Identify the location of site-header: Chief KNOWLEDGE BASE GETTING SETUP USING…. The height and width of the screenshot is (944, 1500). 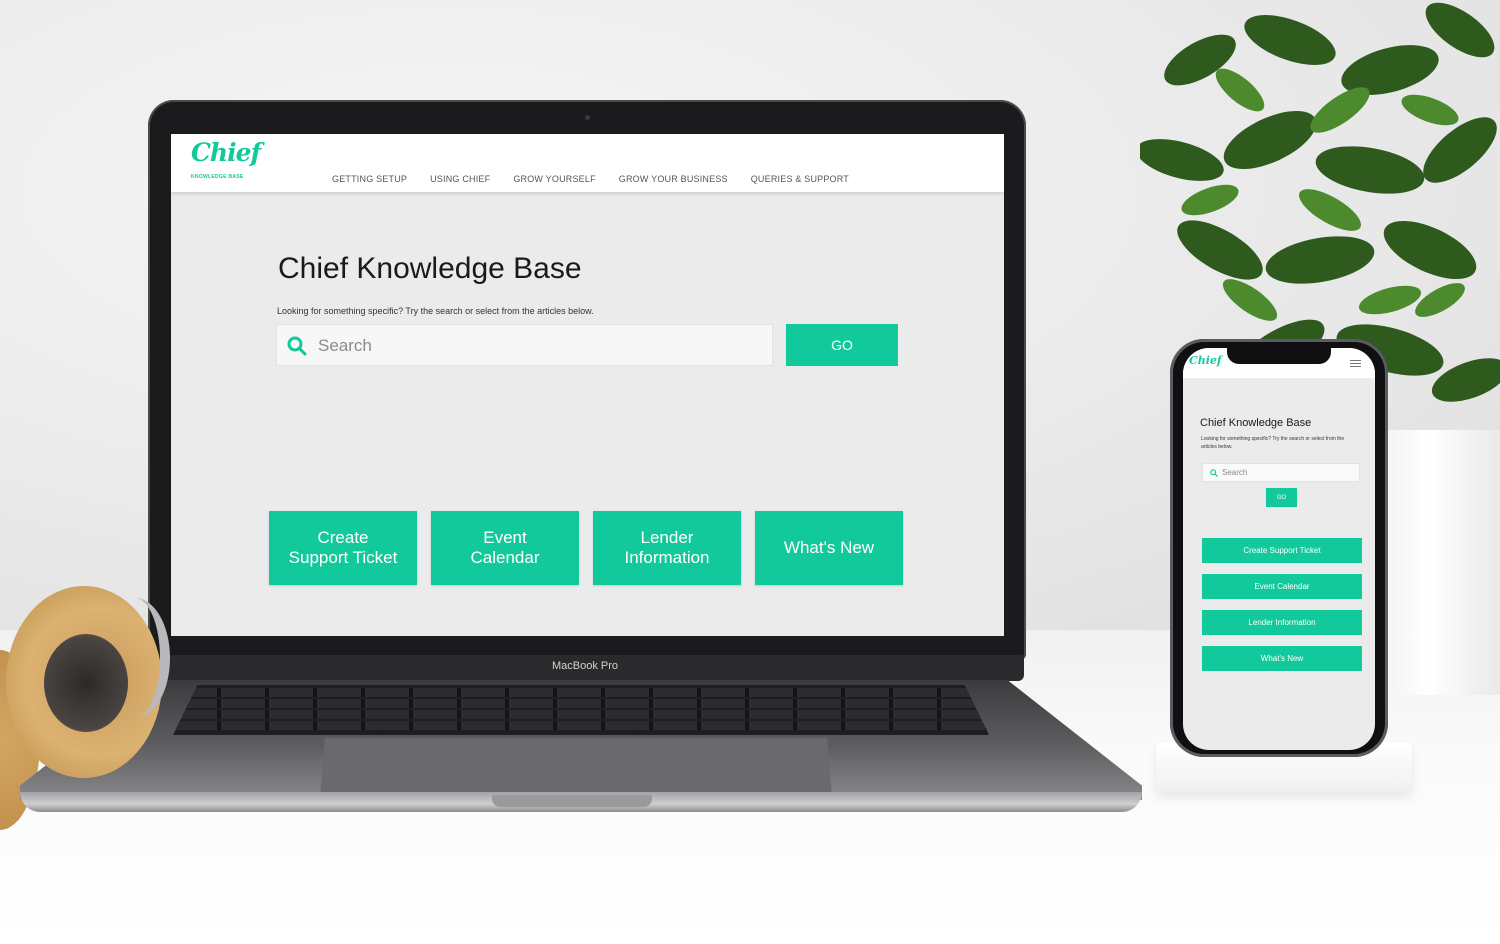
(587, 163).